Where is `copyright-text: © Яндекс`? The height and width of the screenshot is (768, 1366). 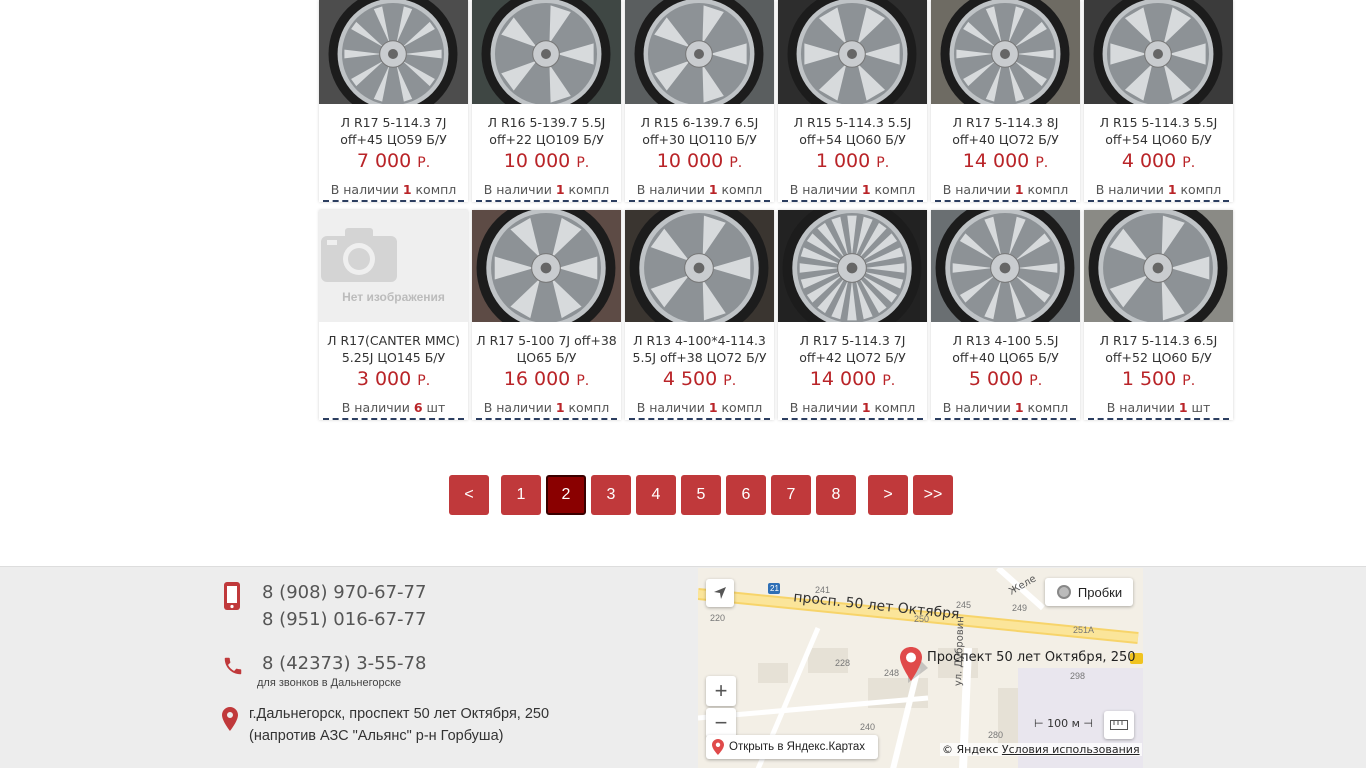 copyright-text: © Яндекс is located at coordinates (970, 749).